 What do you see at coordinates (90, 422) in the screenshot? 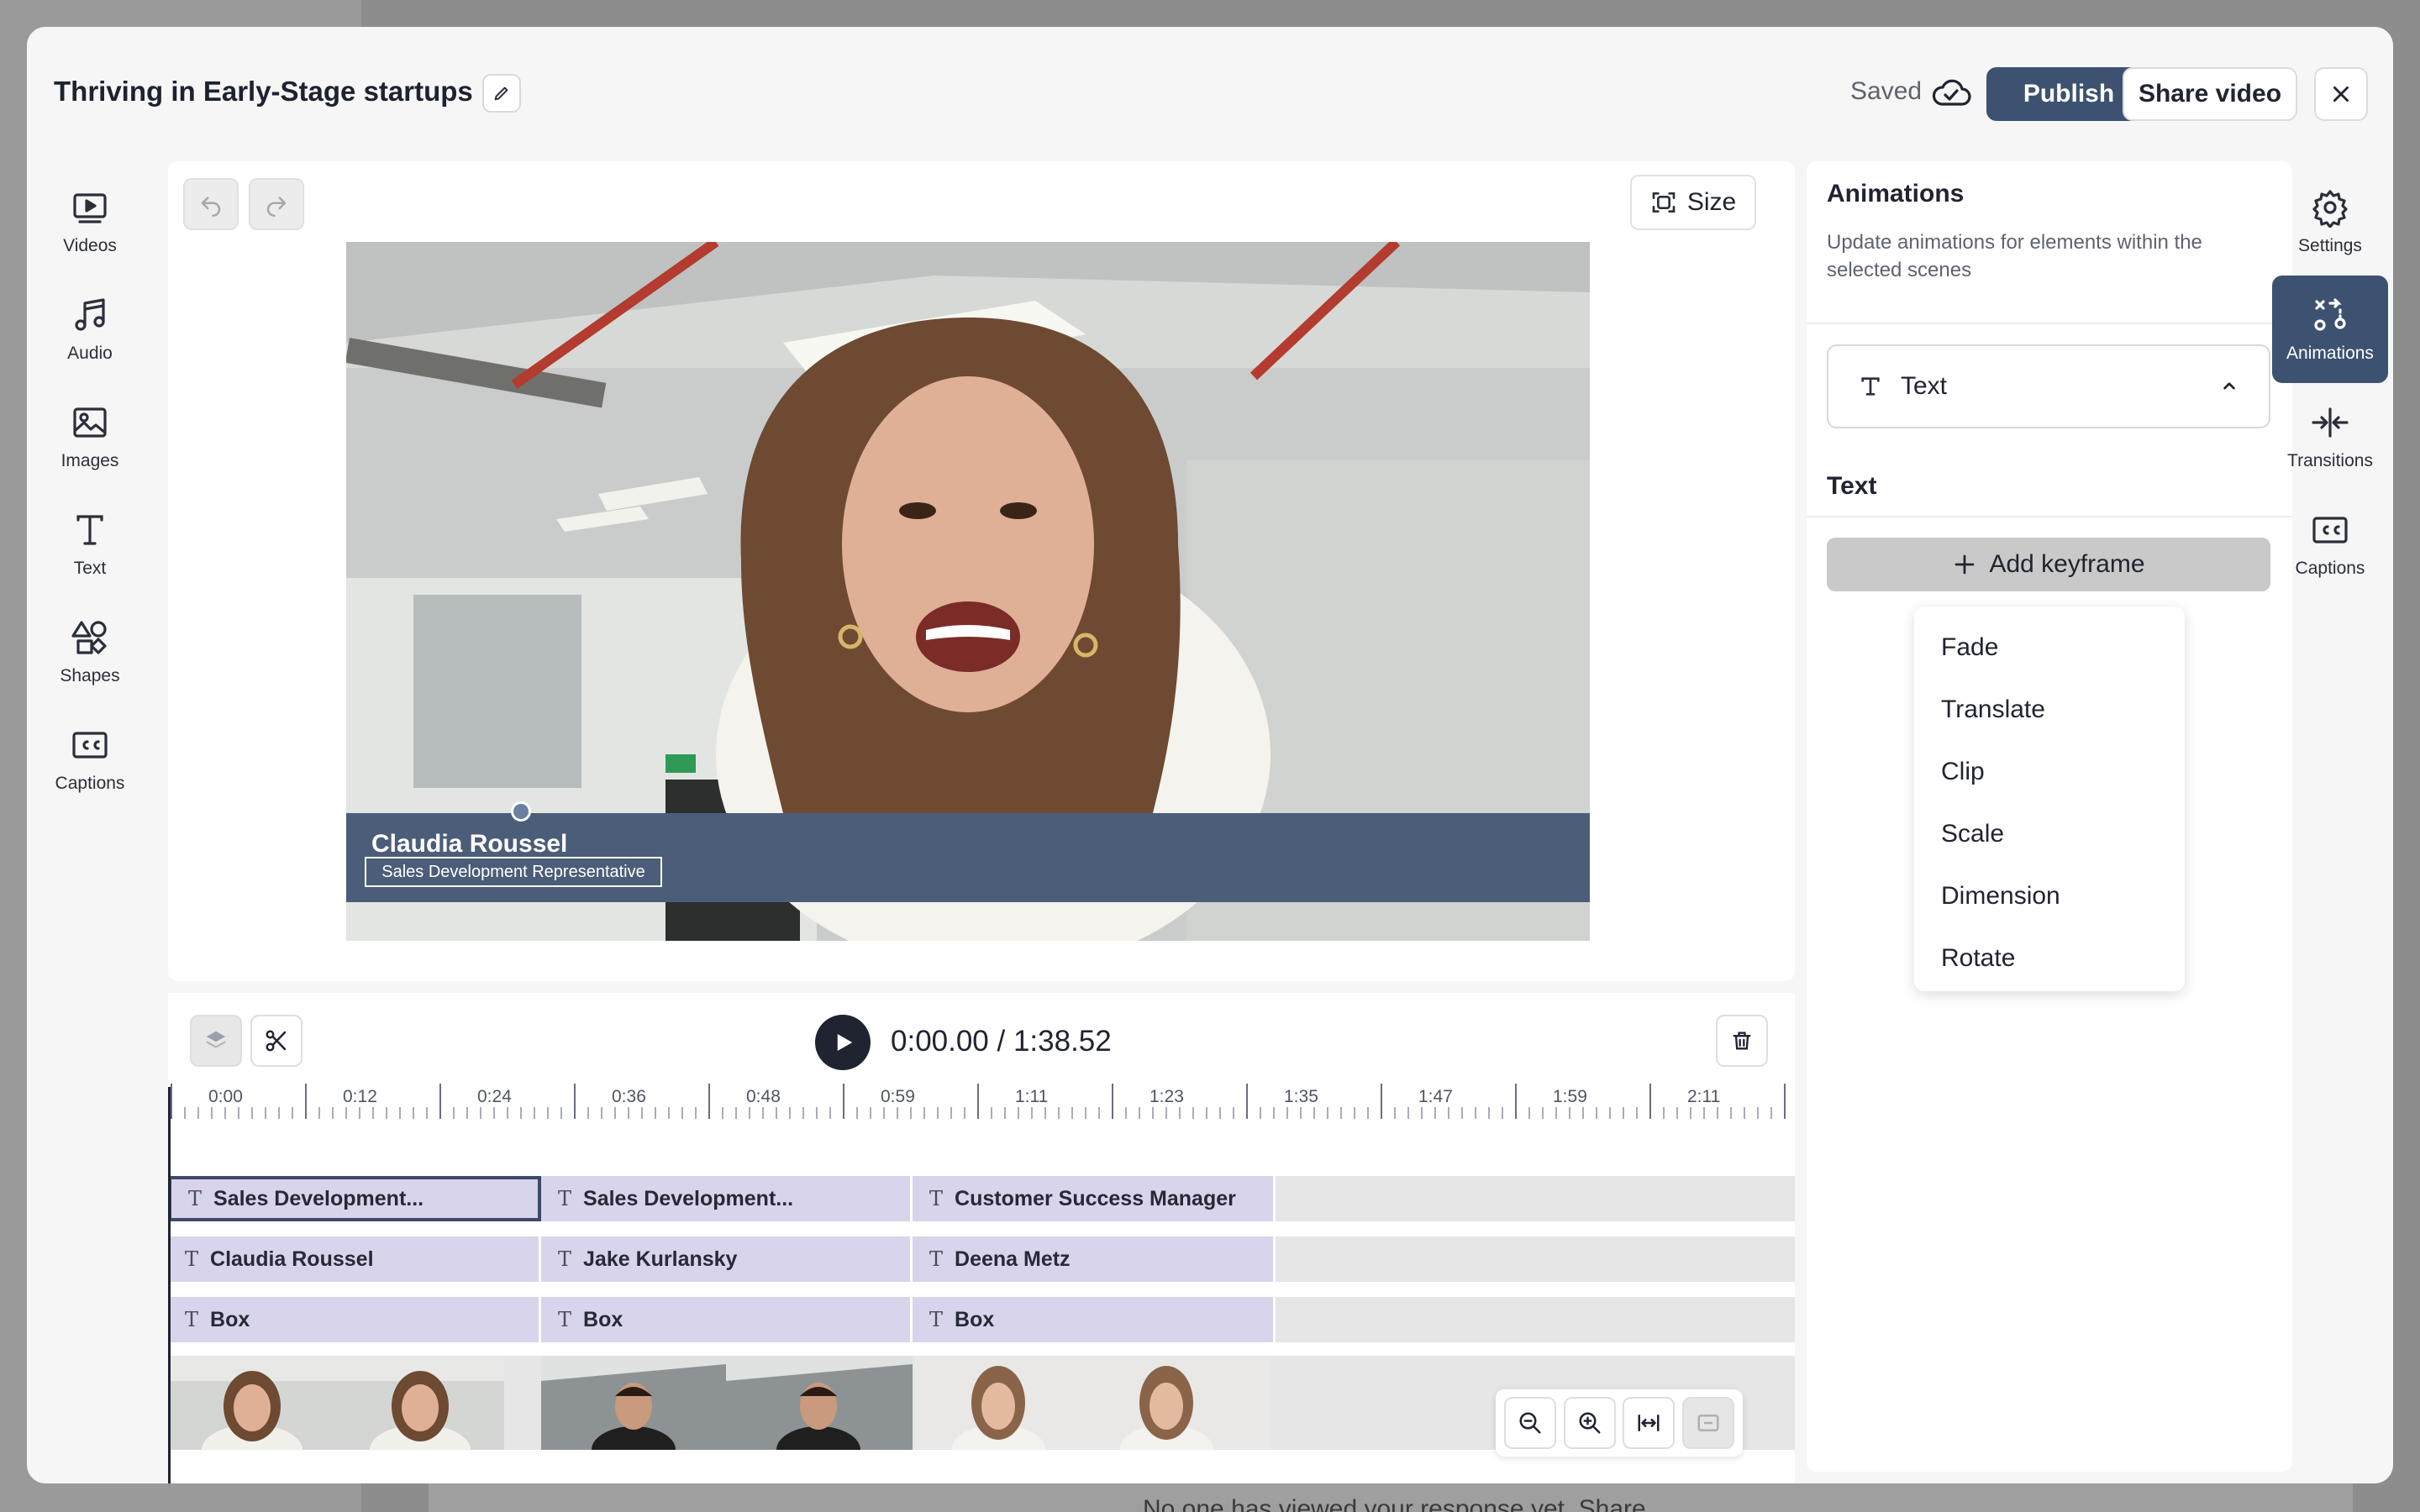
I see `image-icon` at bounding box center [90, 422].